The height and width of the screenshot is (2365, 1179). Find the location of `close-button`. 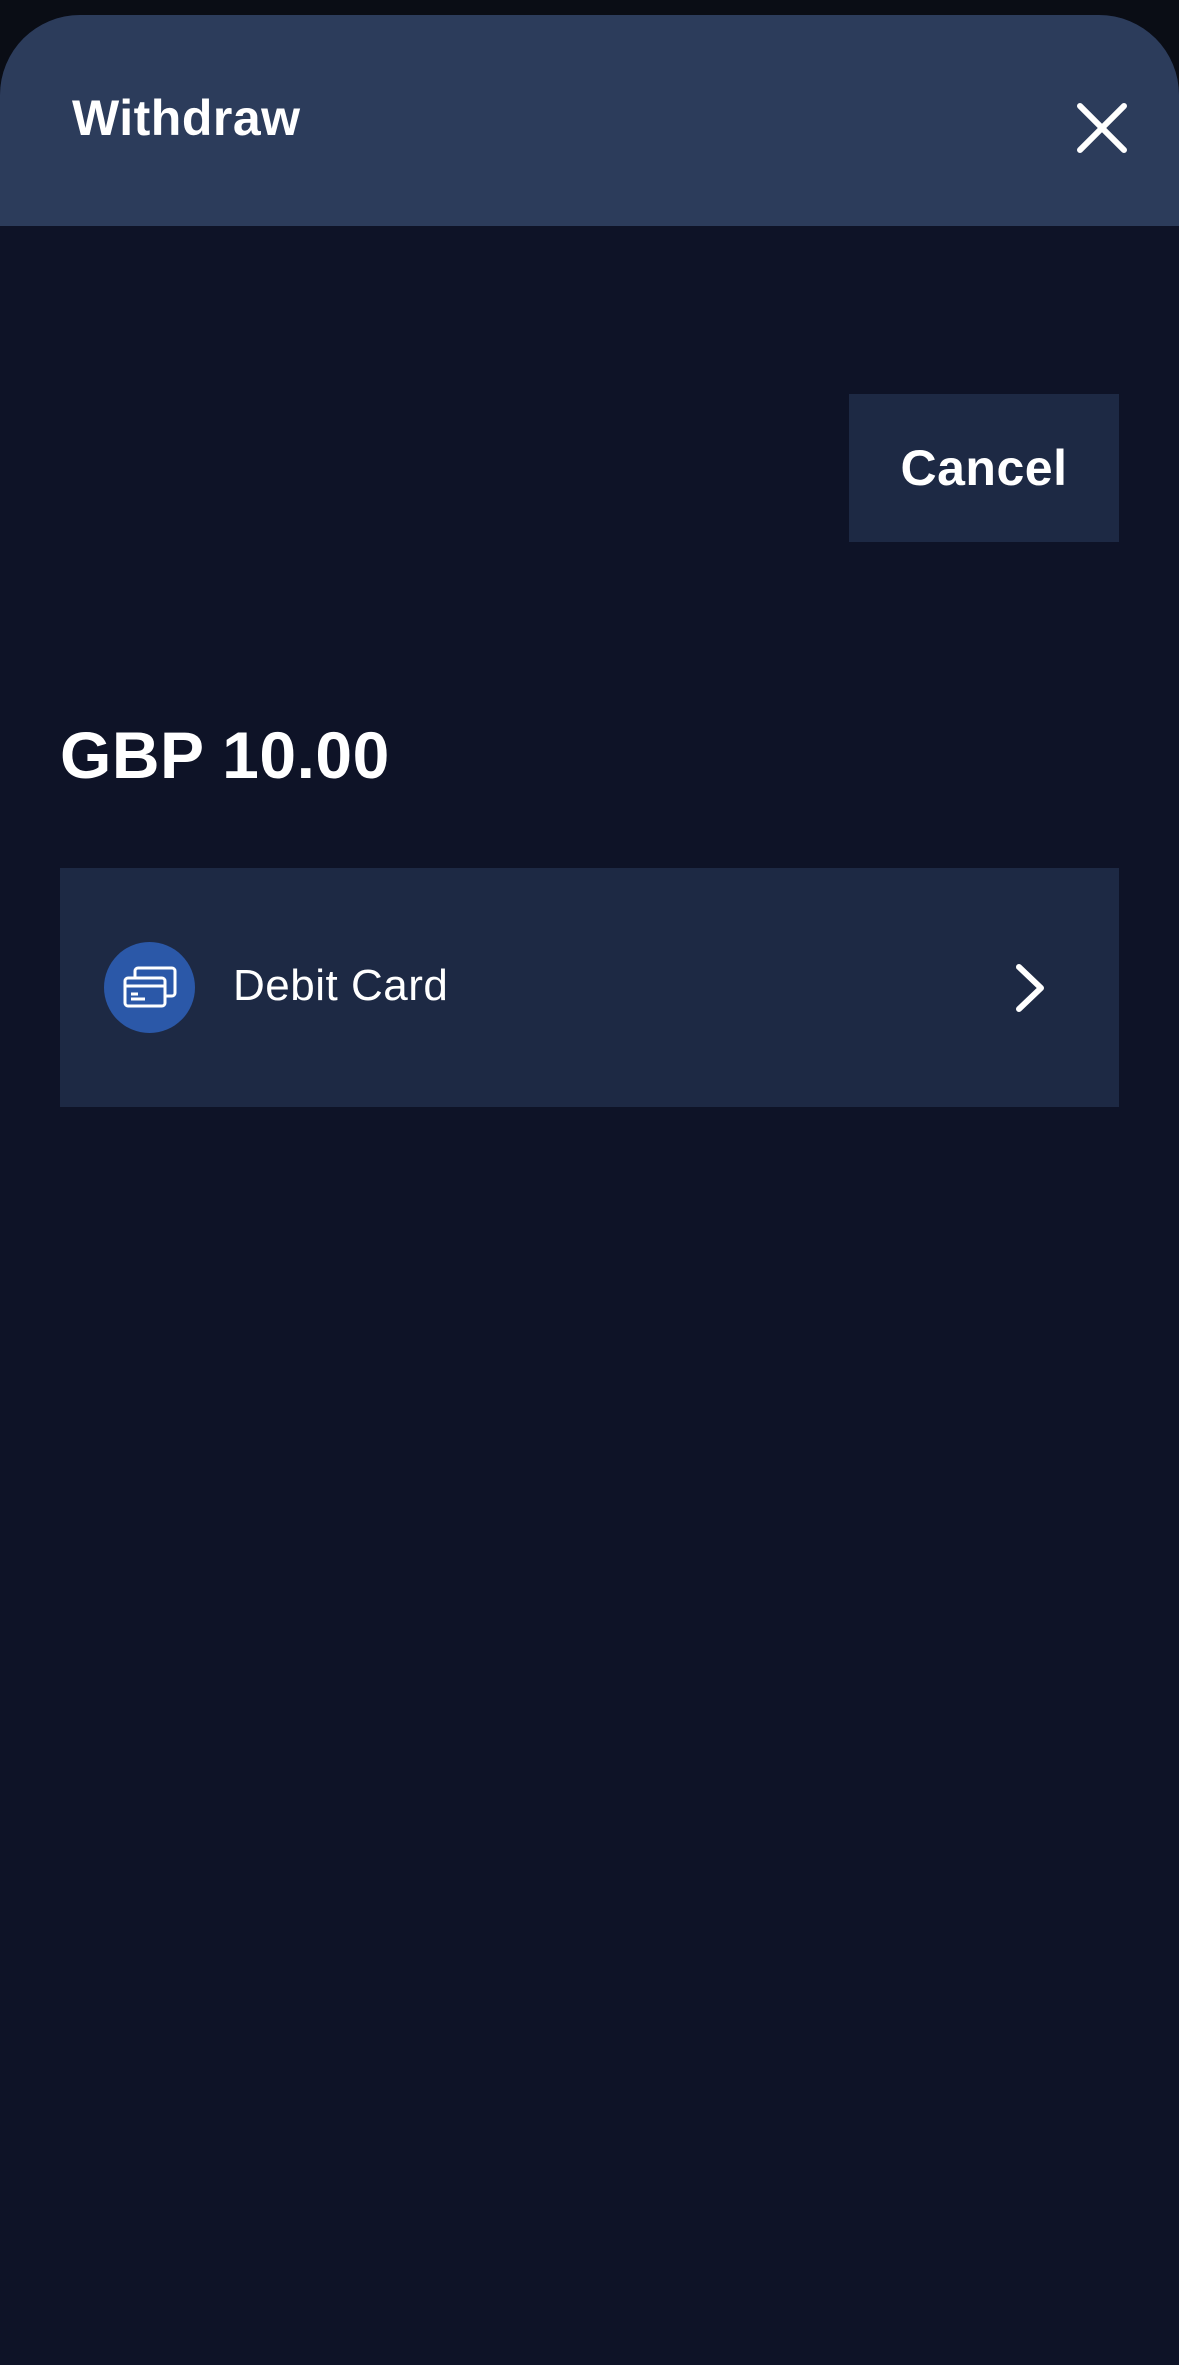

close-button is located at coordinates (1102, 128).